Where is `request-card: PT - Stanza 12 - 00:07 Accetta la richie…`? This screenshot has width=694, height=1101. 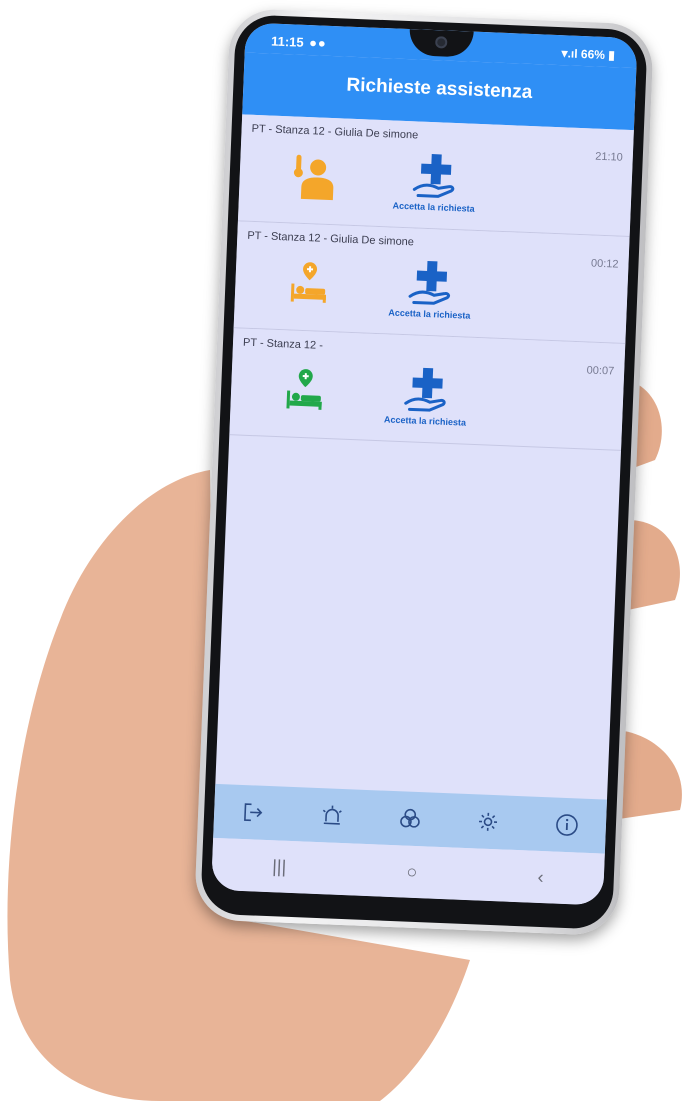
request-card: PT - Stanza 12 - 00:07 Accetta la richie… is located at coordinates (427, 389).